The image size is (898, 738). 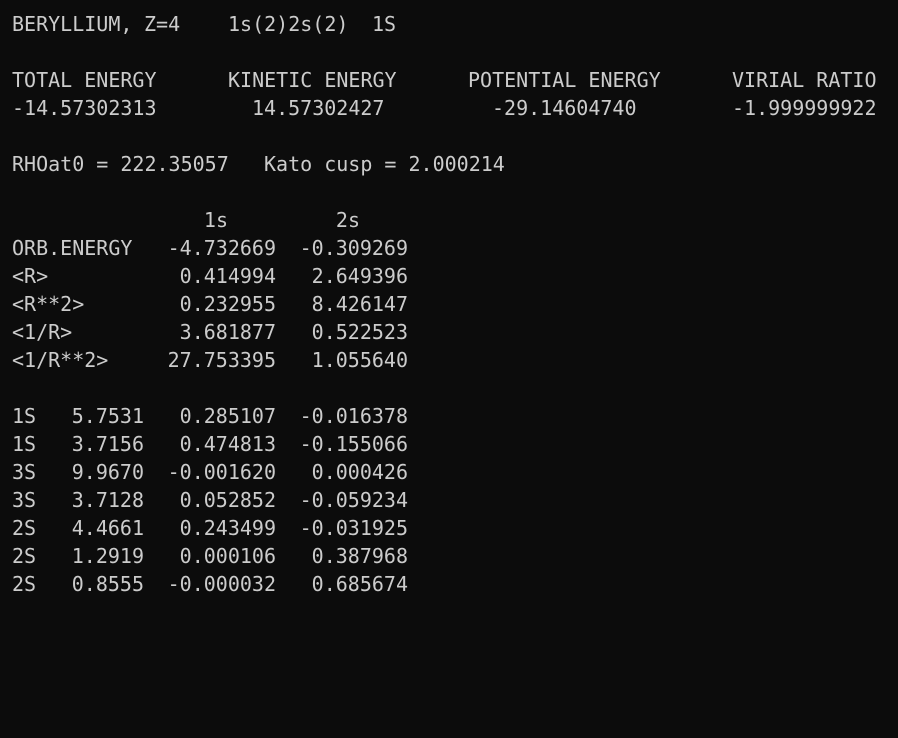 I want to click on basis-coefficient-2s: -0.059234, so click(x=353, y=500).